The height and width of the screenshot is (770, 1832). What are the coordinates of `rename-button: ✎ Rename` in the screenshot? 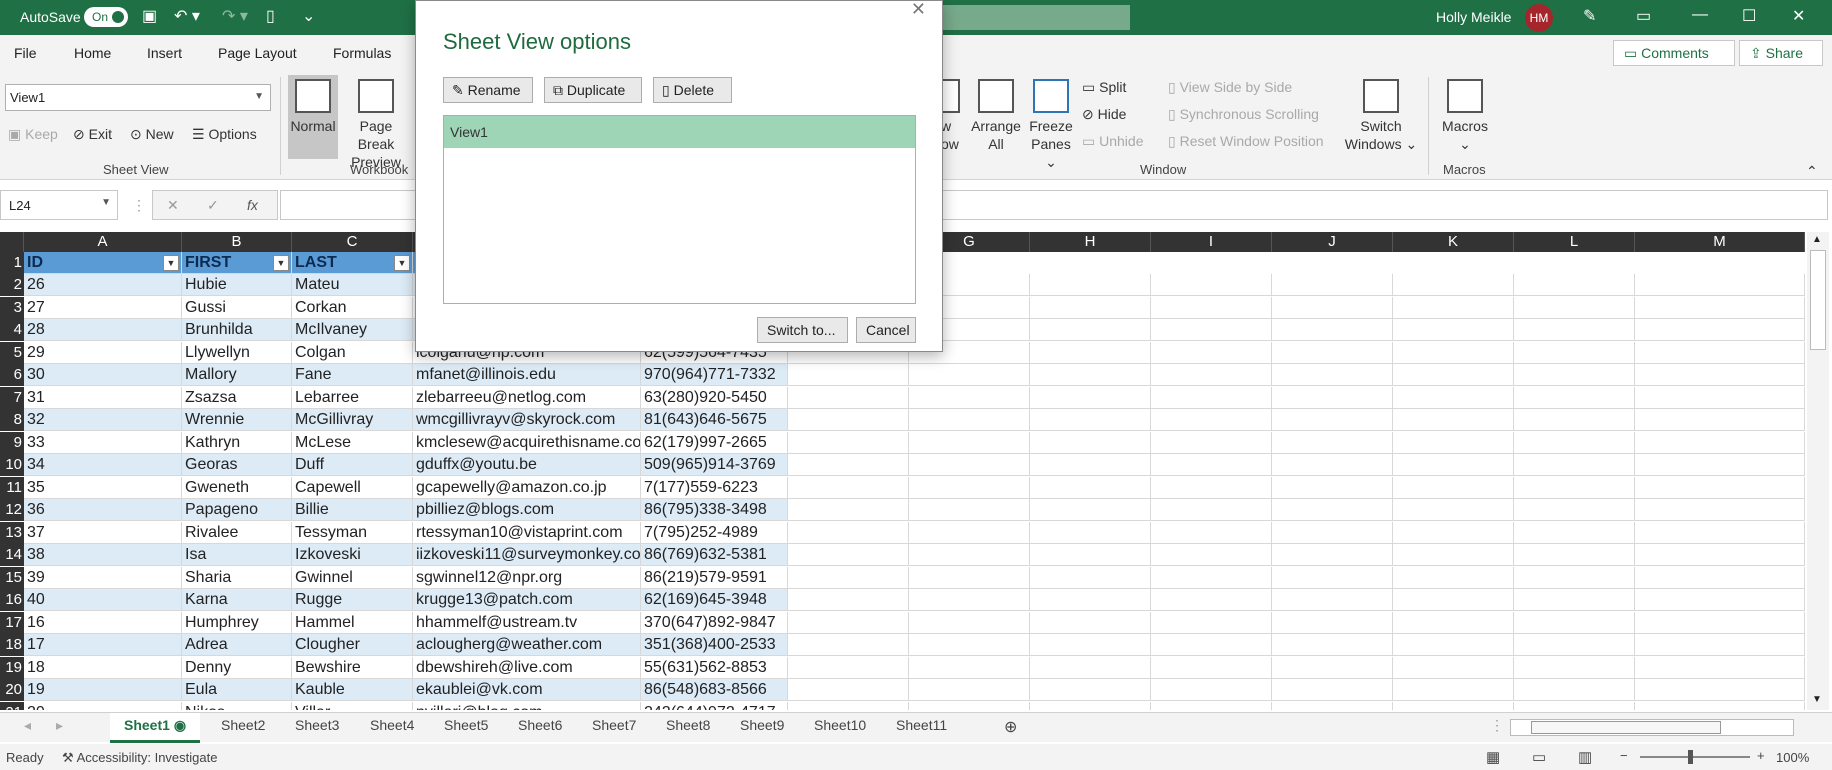 It's located at (488, 90).